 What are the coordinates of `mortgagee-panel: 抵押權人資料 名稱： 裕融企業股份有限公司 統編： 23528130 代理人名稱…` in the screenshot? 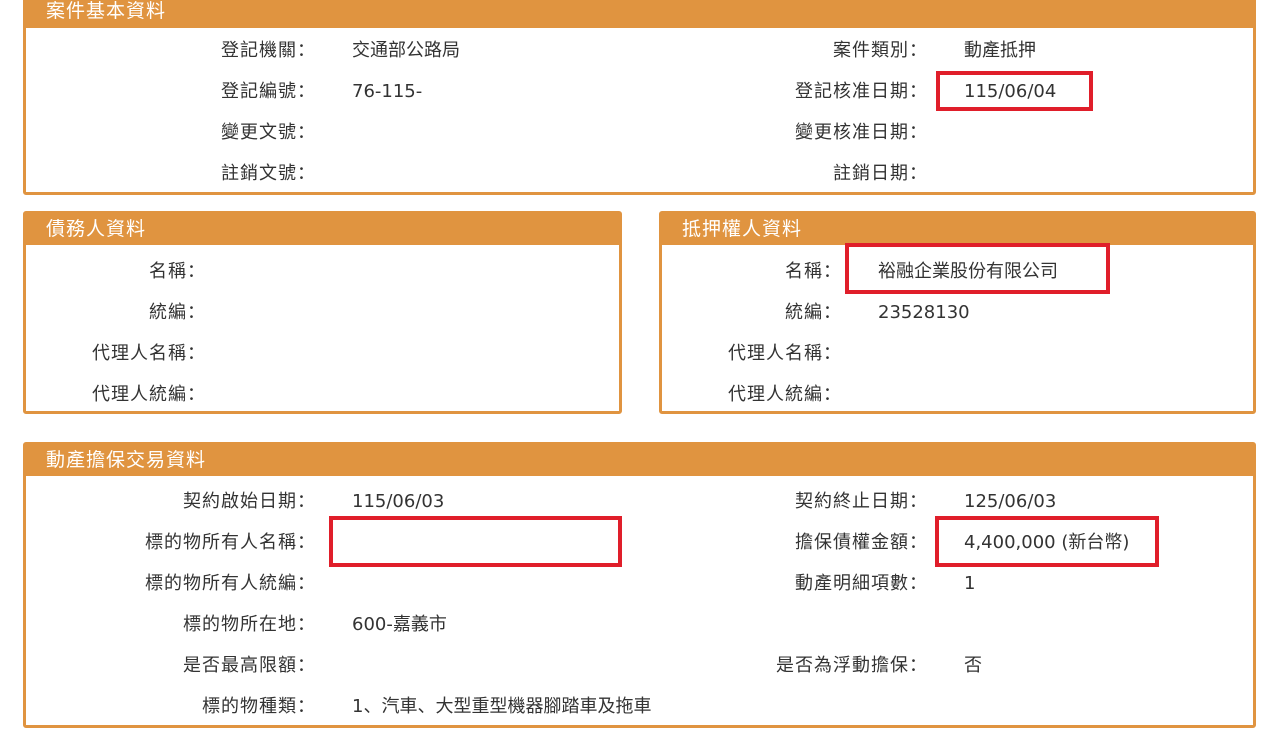 It's located at (957, 312).